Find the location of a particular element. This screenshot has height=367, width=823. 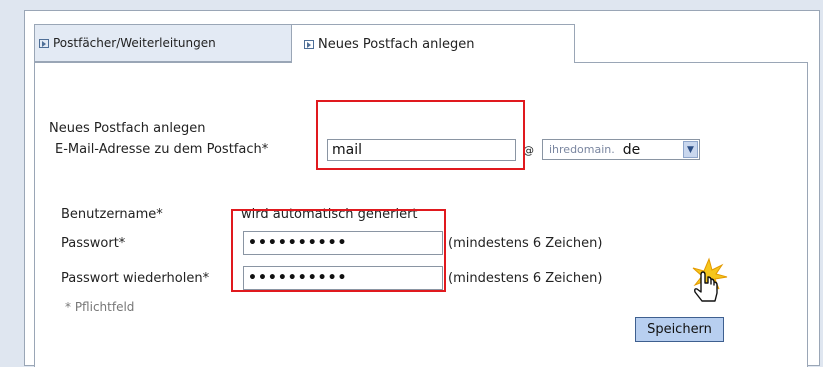

at-sign: @ is located at coordinates (528, 150).